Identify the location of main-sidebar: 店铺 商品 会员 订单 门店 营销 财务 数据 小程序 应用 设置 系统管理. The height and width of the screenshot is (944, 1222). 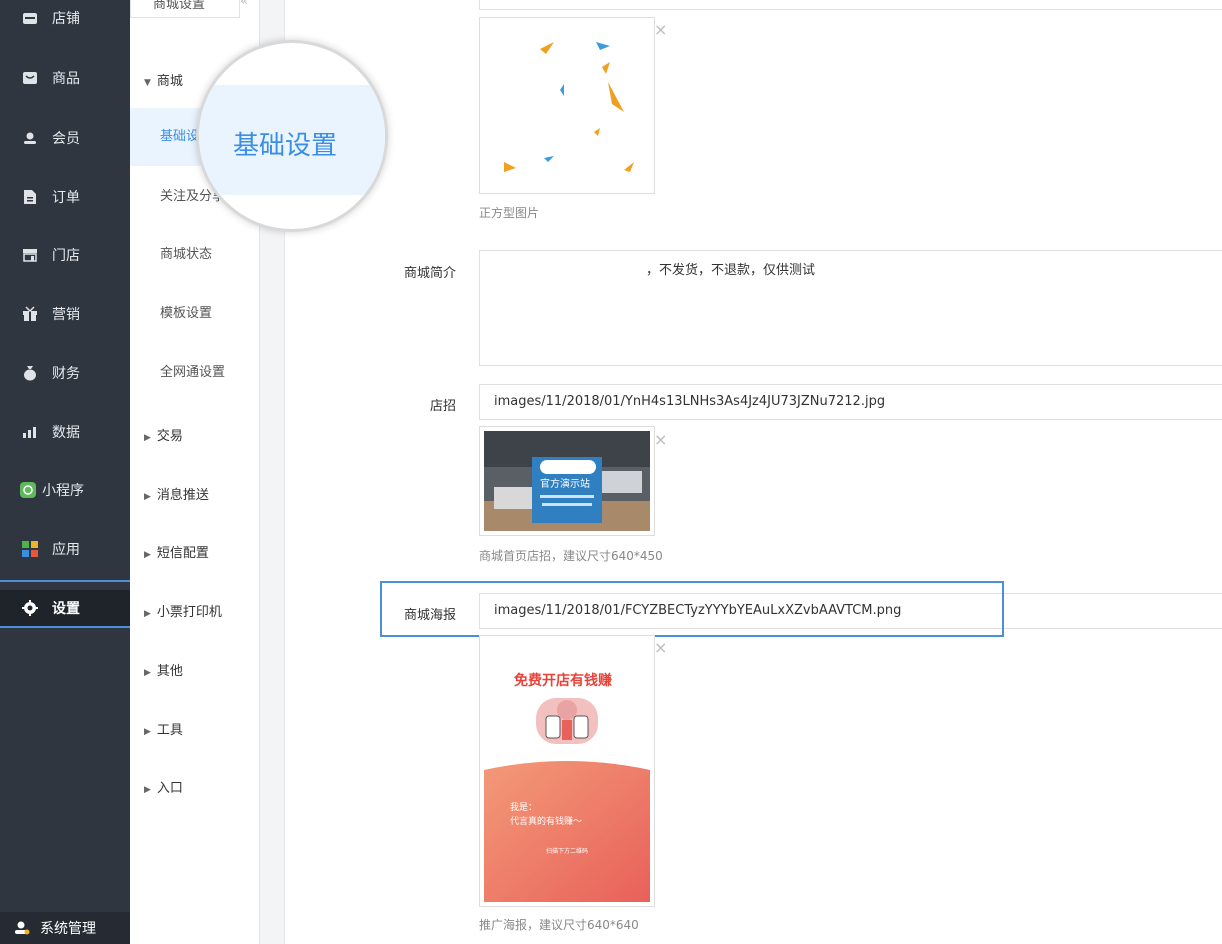
(68, 472).